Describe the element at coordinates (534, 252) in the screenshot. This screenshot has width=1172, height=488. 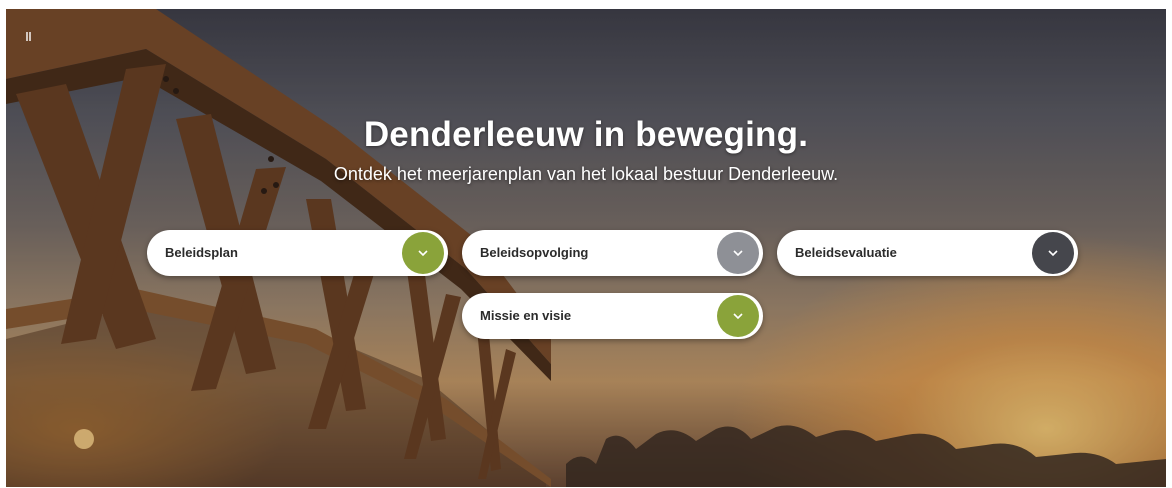
I see `section-label: Beleidsopvolging` at that location.